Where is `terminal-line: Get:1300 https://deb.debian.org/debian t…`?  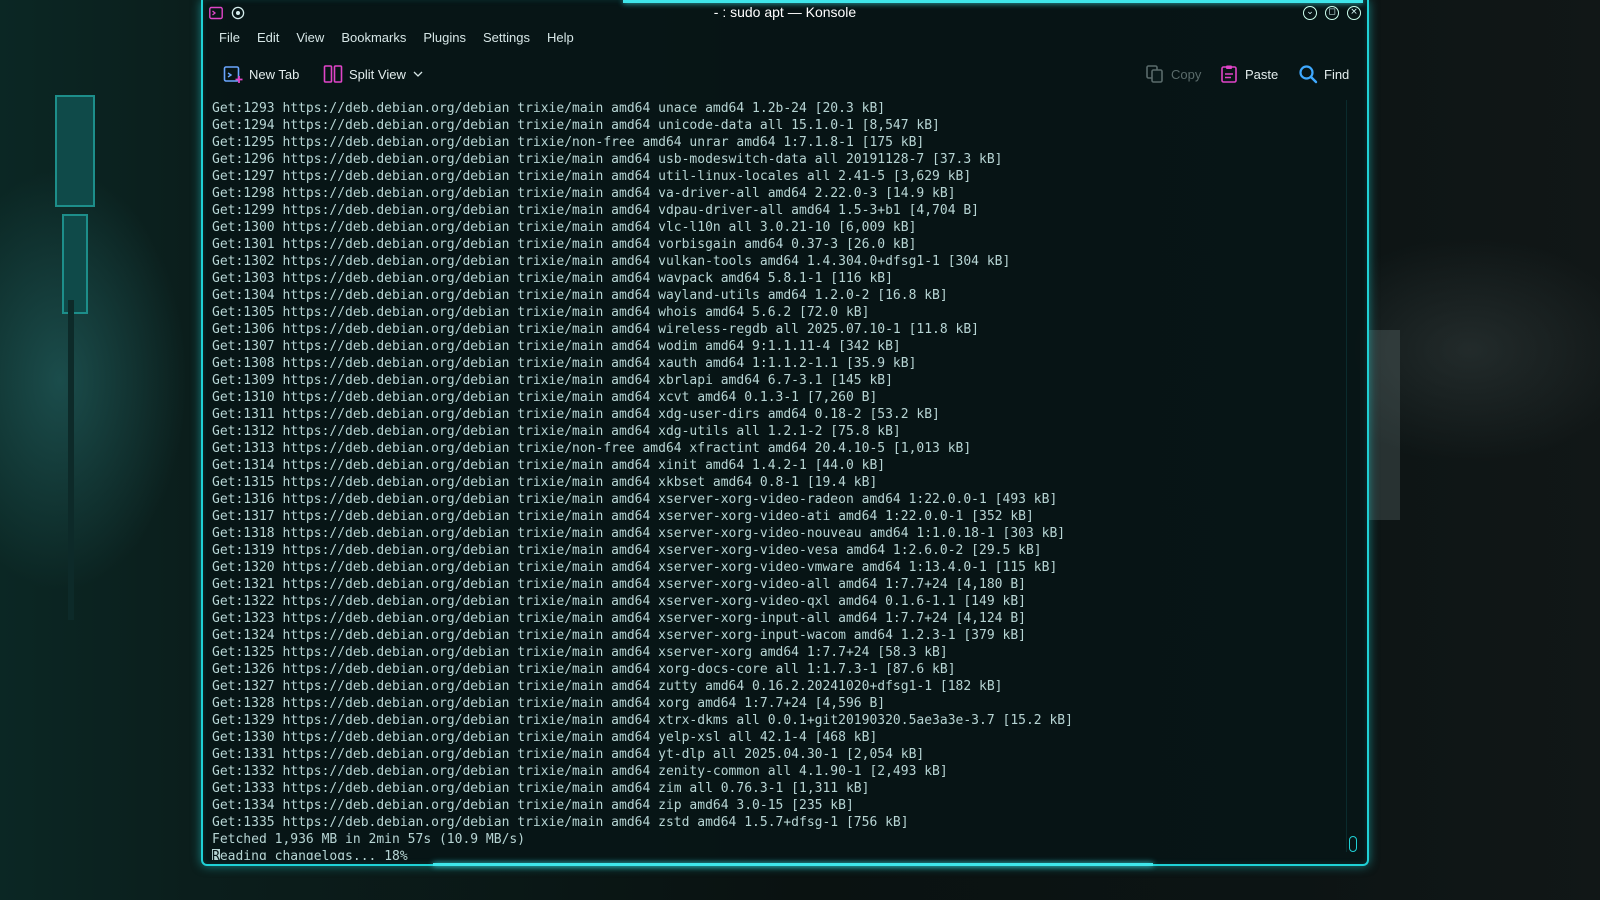 terminal-line: Get:1300 https://deb.debian.org/debian t… is located at coordinates (564, 227).